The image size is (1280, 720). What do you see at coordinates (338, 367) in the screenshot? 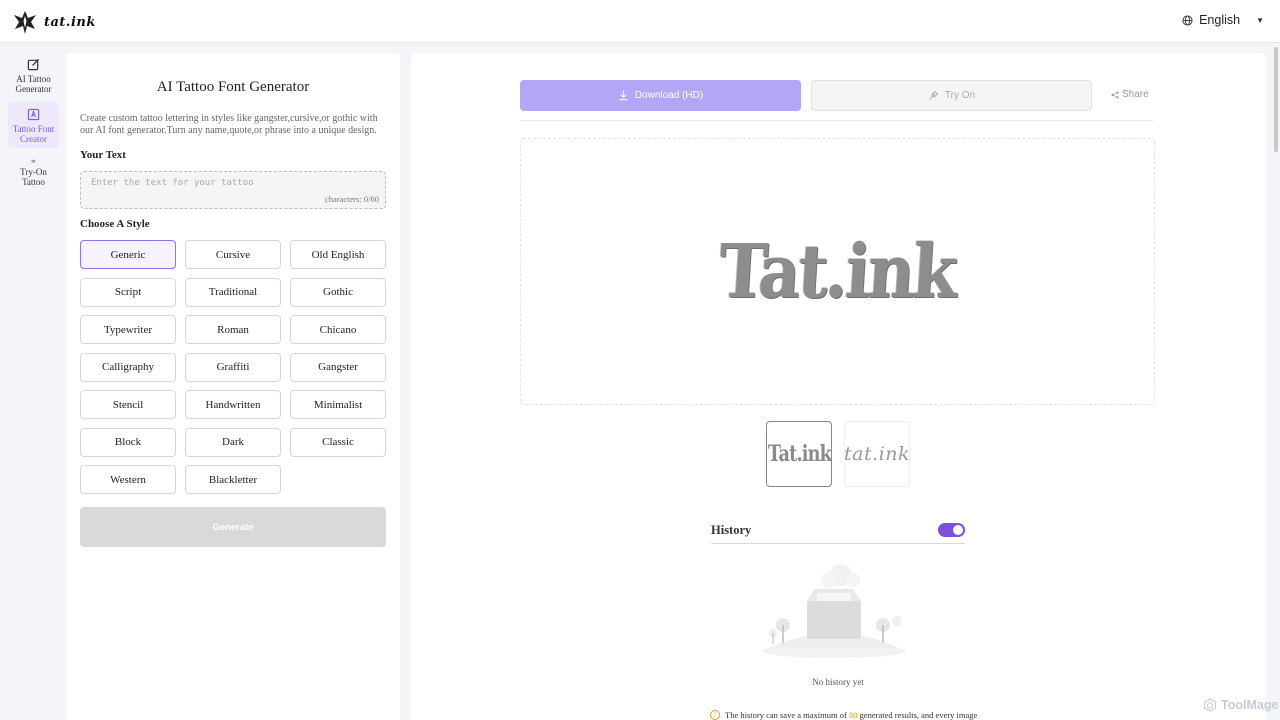
I see `style-option-gangster: Gangster` at bounding box center [338, 367].